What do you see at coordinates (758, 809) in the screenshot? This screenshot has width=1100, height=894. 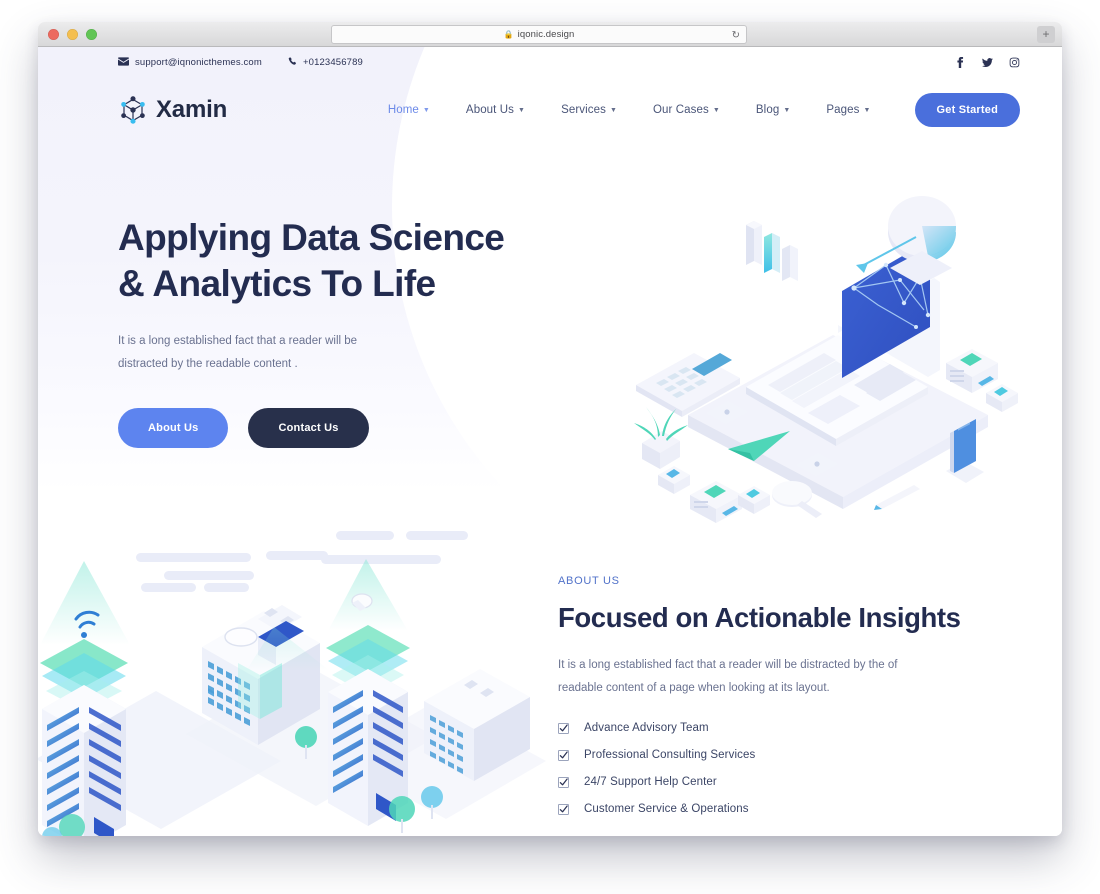 I see `list-item: Customer Service & Operations` at bounding box center [758, 809].